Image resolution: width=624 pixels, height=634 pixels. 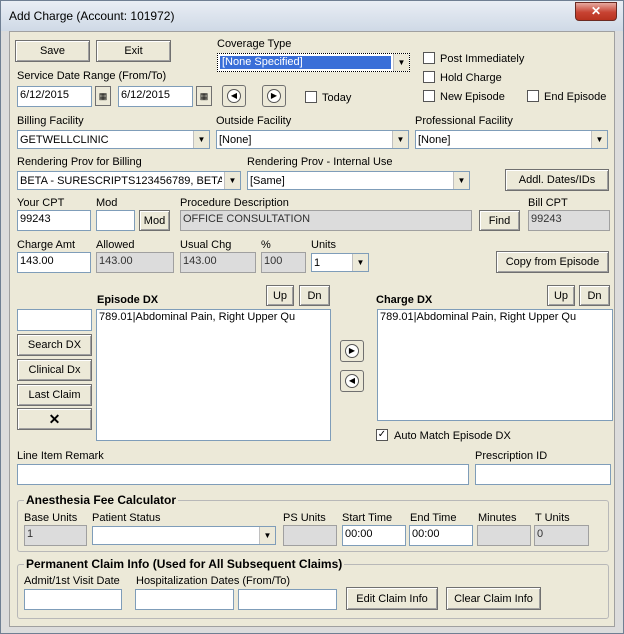 What do you see at coordinates (429, 77) in the screenshot?
I see `hold-charge-checkbox` at bounding box center [429, 77].